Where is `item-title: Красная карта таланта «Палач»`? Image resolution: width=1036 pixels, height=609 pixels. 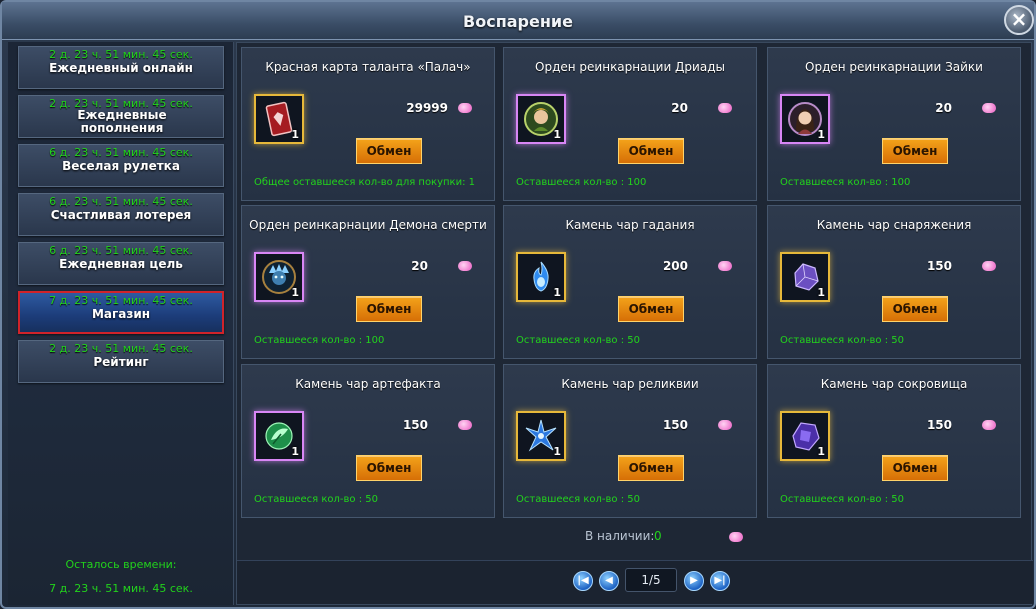 item-title: Красная карта таланта «Палач» is located at coordinates (368, 67).